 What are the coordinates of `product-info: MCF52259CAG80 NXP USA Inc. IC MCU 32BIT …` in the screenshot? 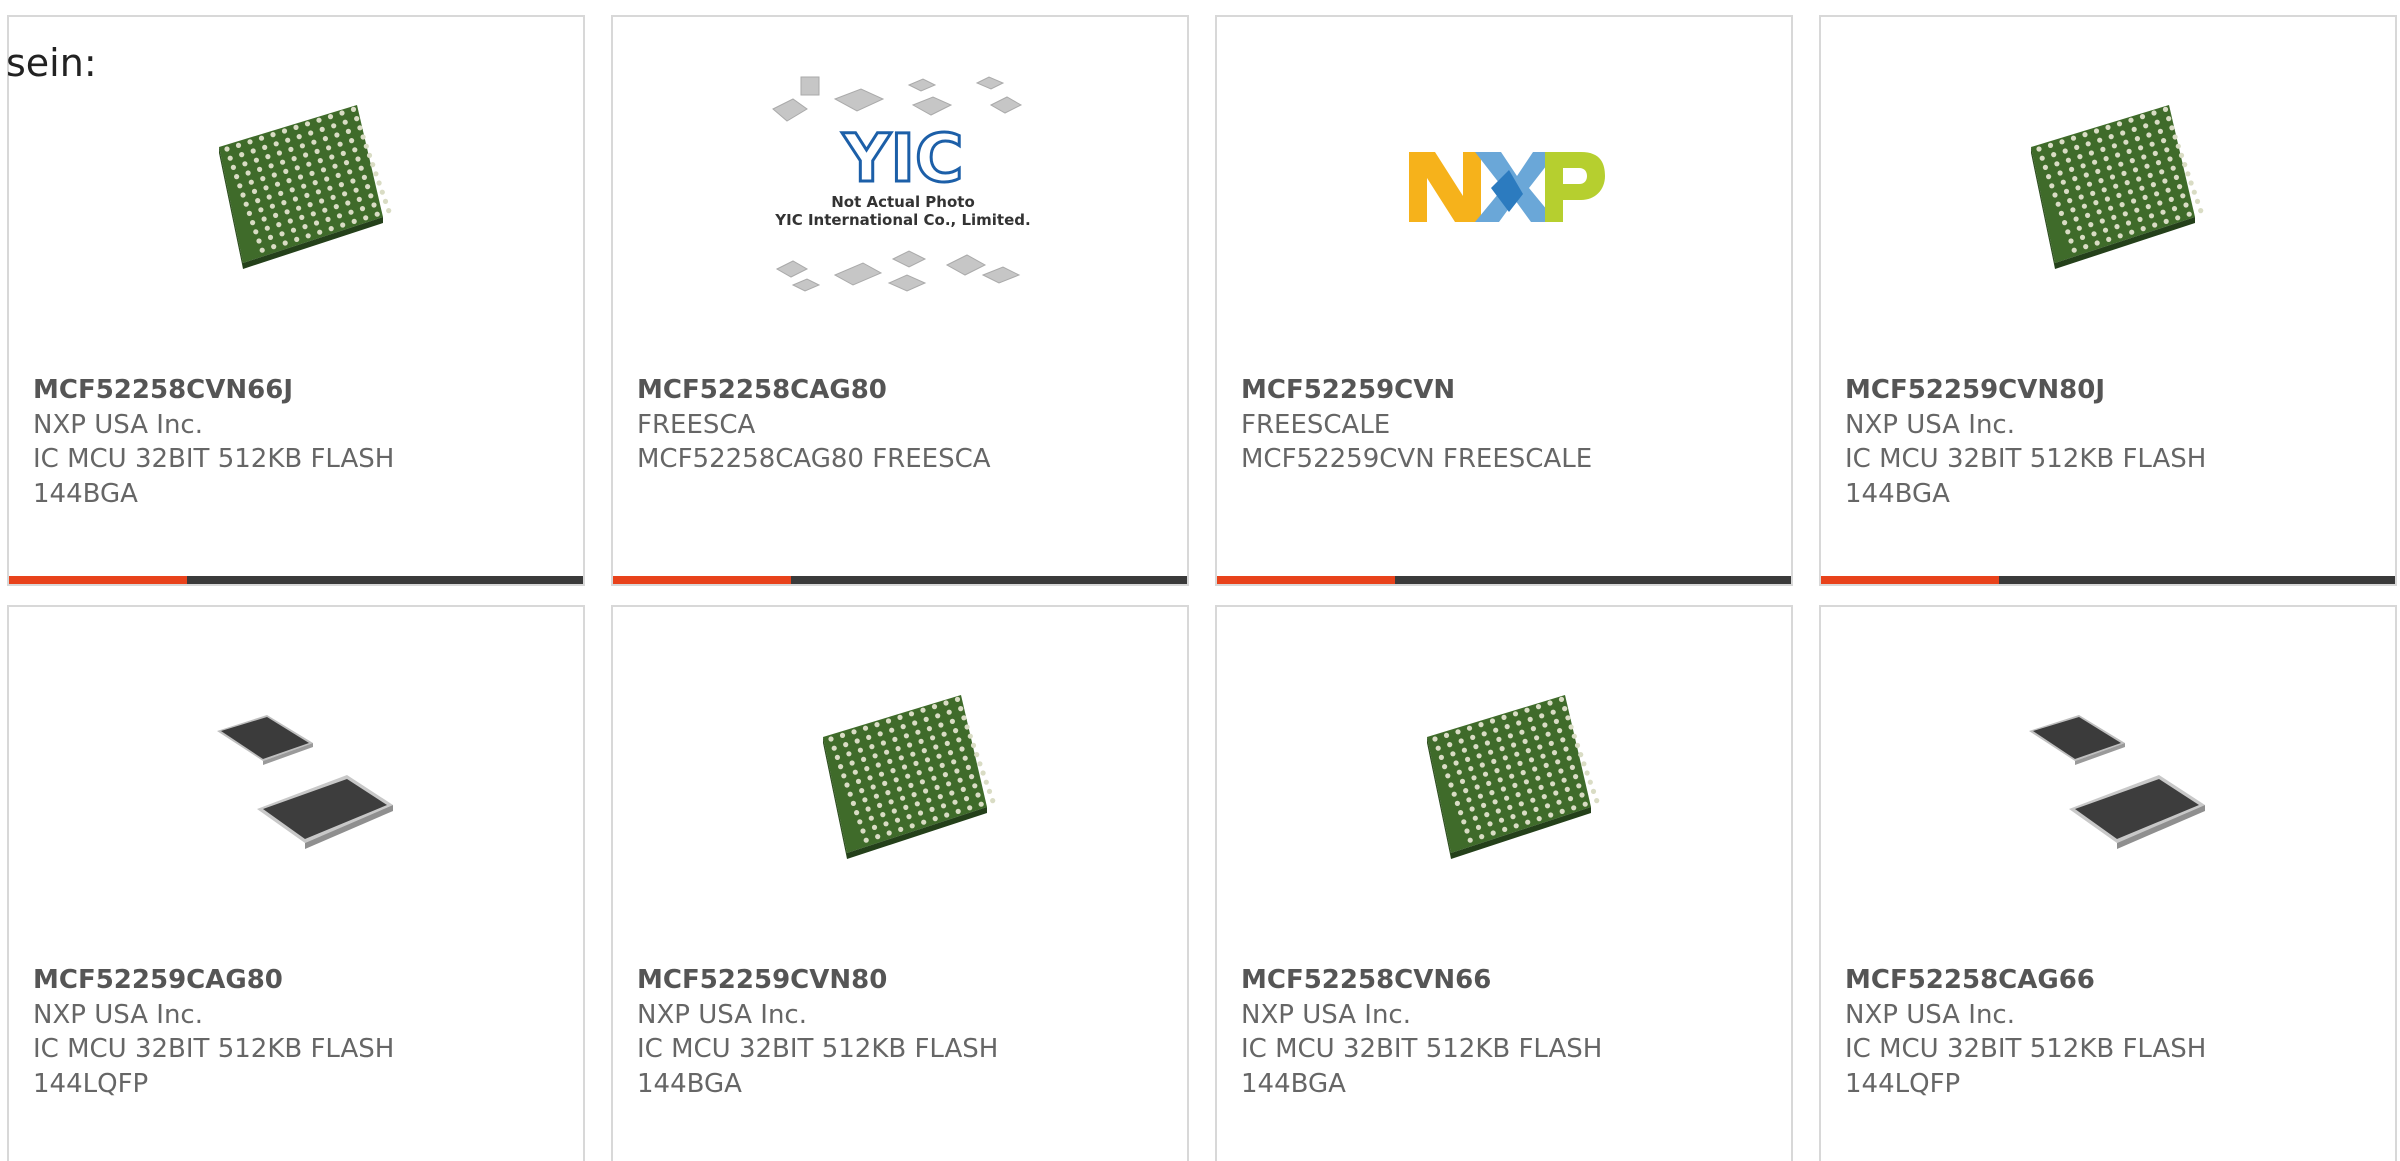 It's located at (303, 1032).